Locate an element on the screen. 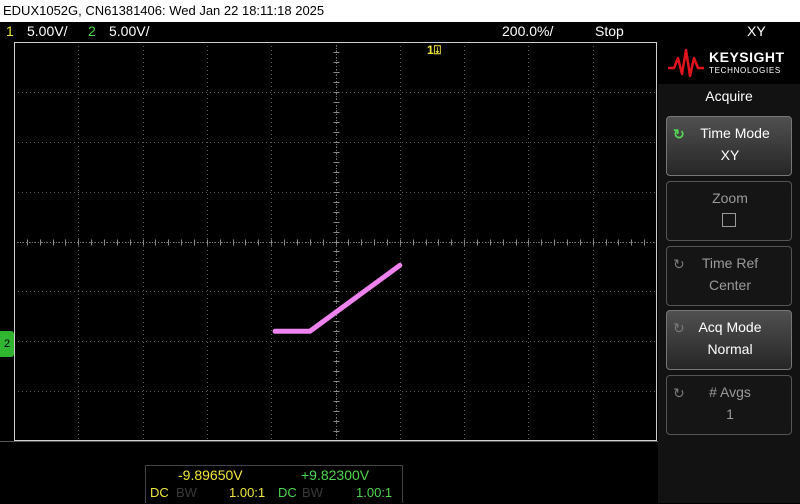  ch2-number: 2 is located at coordinates (92, 31).